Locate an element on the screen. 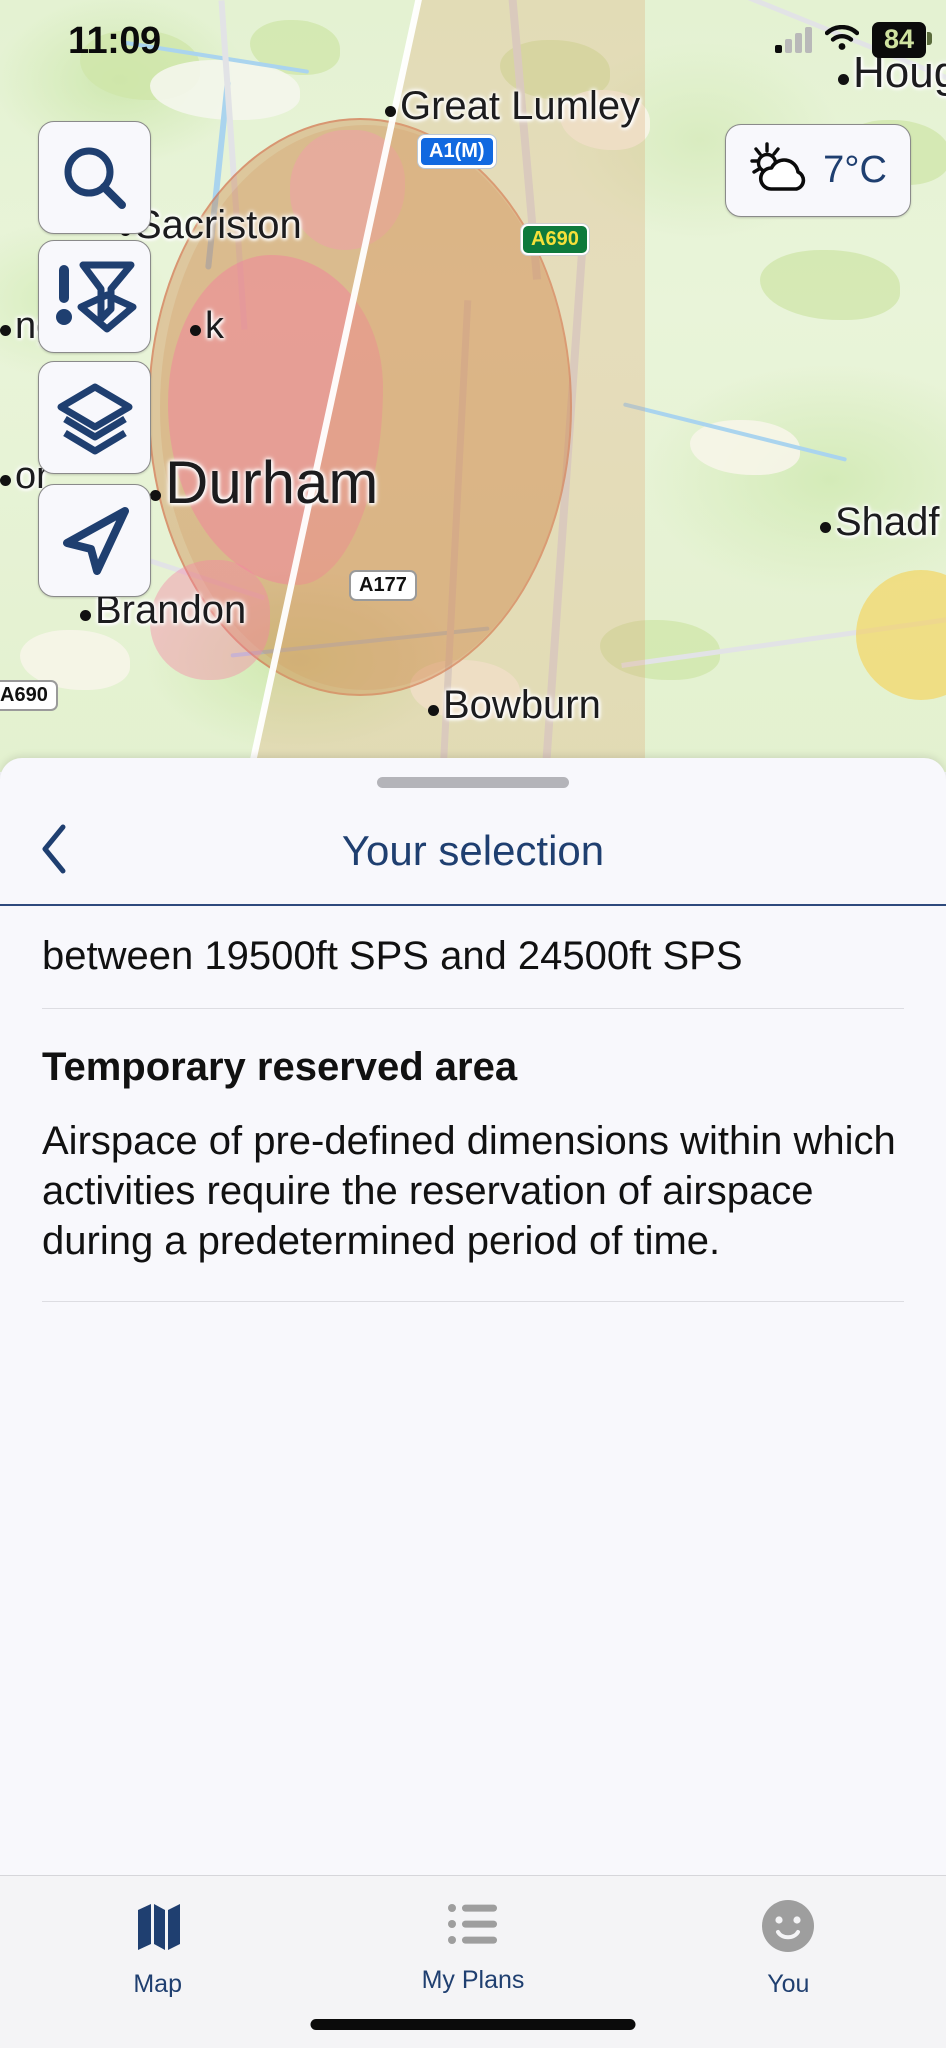 Image resolution: width=946 pixels, height=2048 pixels. map-place-label: Shadf is located at coordinates (880, 522).